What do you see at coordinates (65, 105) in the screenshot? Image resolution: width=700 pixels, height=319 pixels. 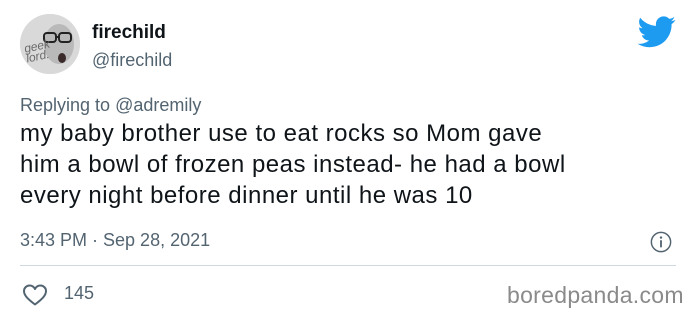 I see `replying-prefix: Replying to` at bounding box center [65, 105].